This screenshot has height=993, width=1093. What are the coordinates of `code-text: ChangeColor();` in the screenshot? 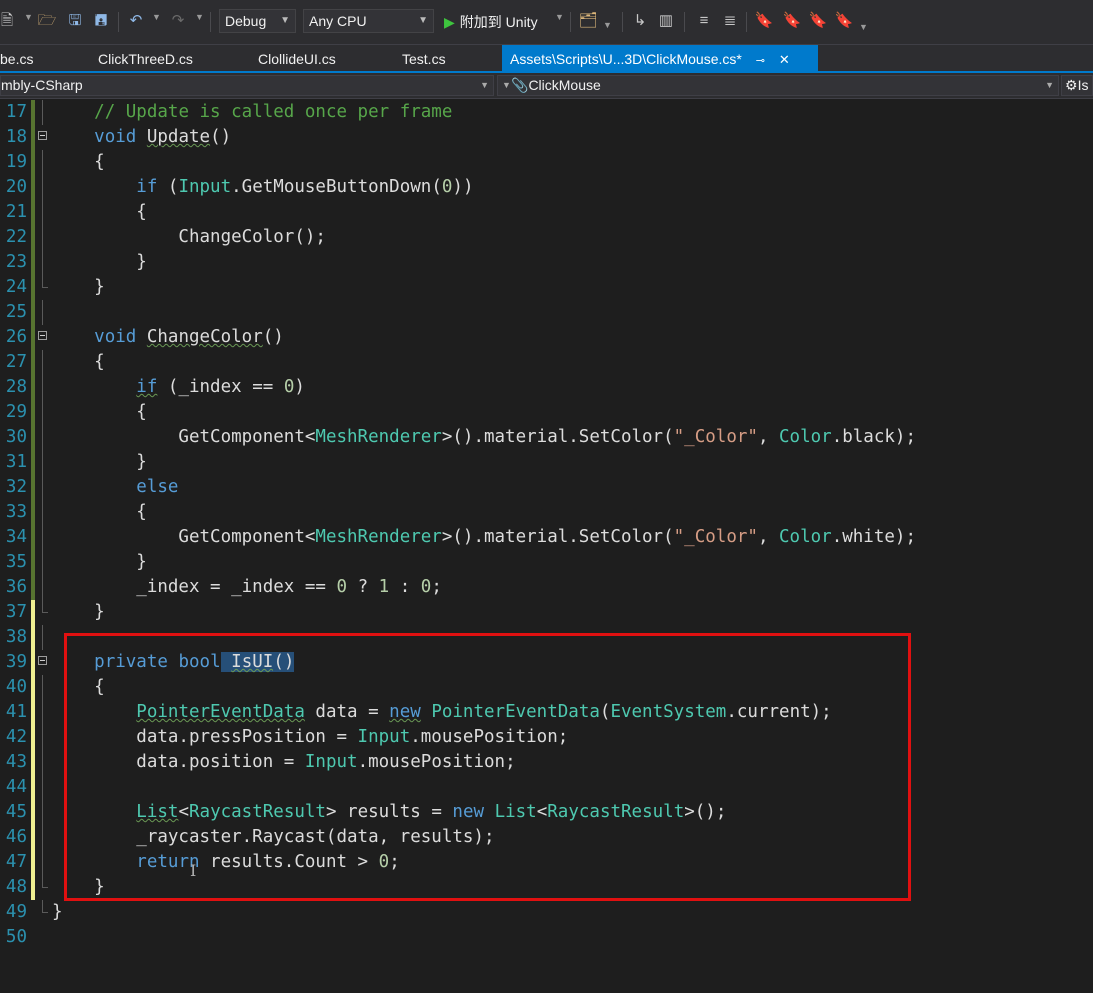 It's located at (189, 237).